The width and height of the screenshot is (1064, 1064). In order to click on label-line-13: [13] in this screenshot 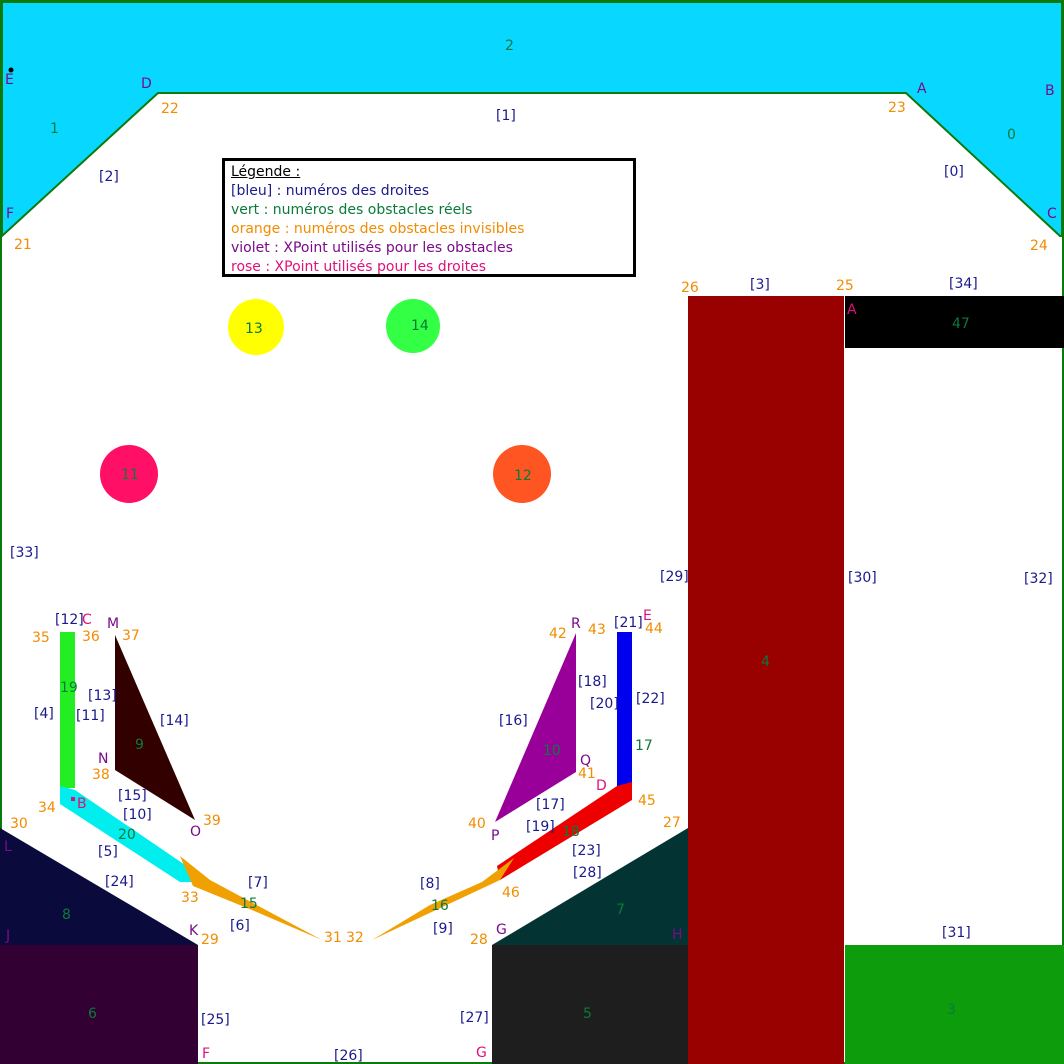, I will do `click(102, 696)`.